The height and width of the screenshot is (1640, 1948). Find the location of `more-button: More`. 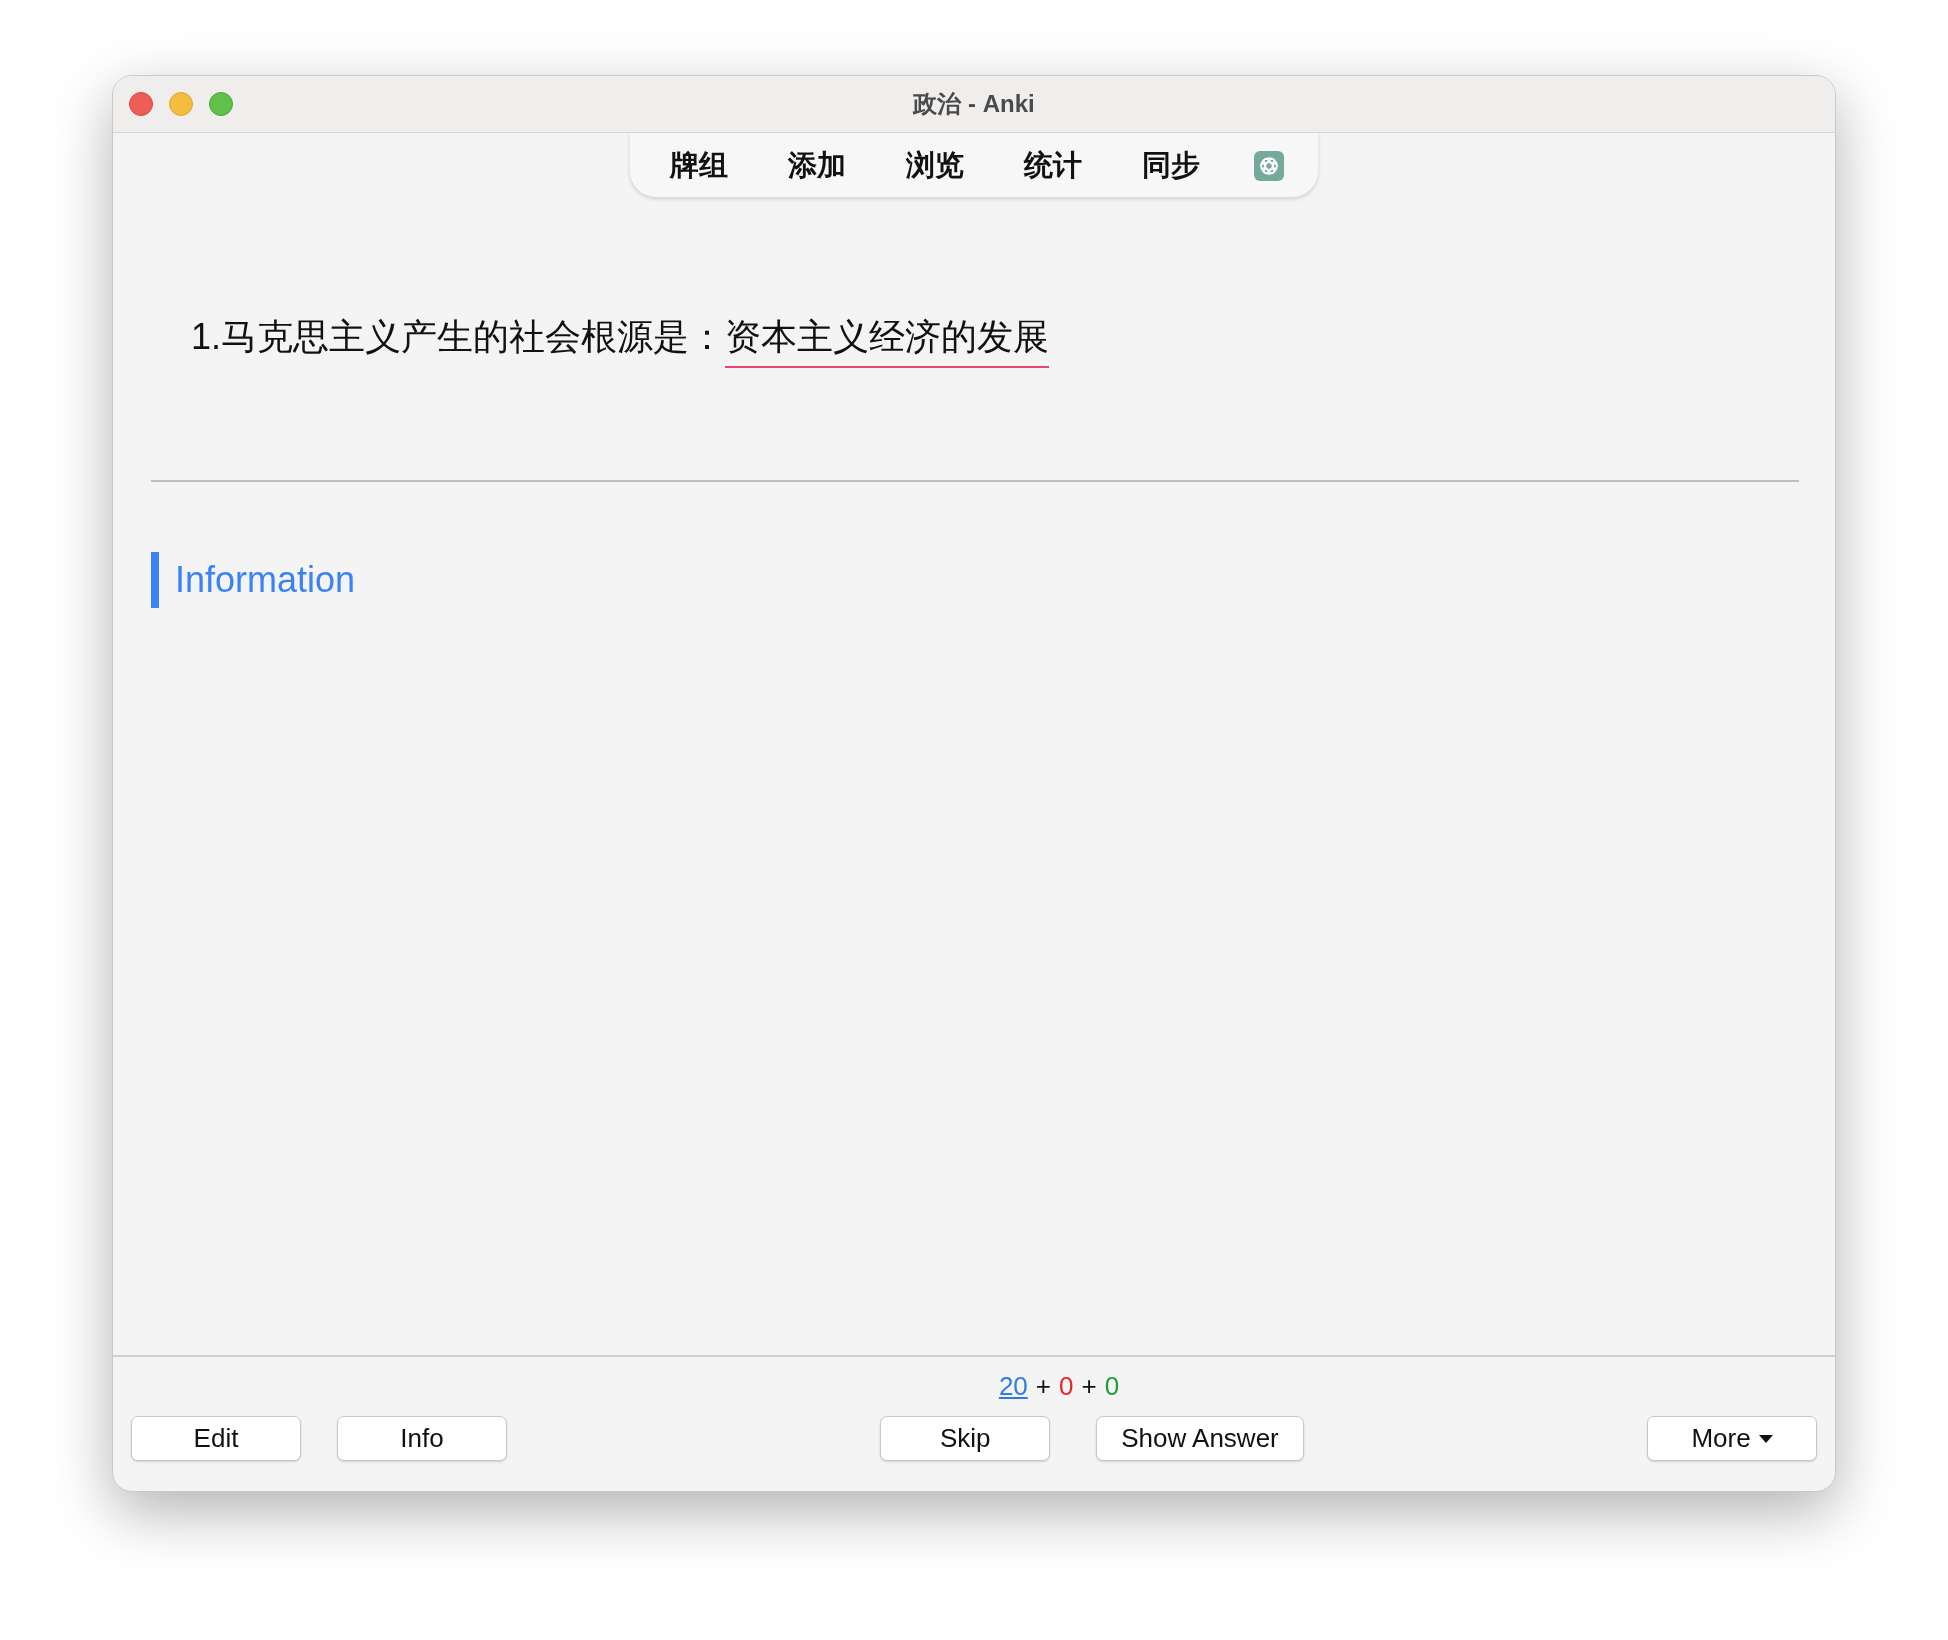

more-button: More is located at coordinates (1732, 1438).